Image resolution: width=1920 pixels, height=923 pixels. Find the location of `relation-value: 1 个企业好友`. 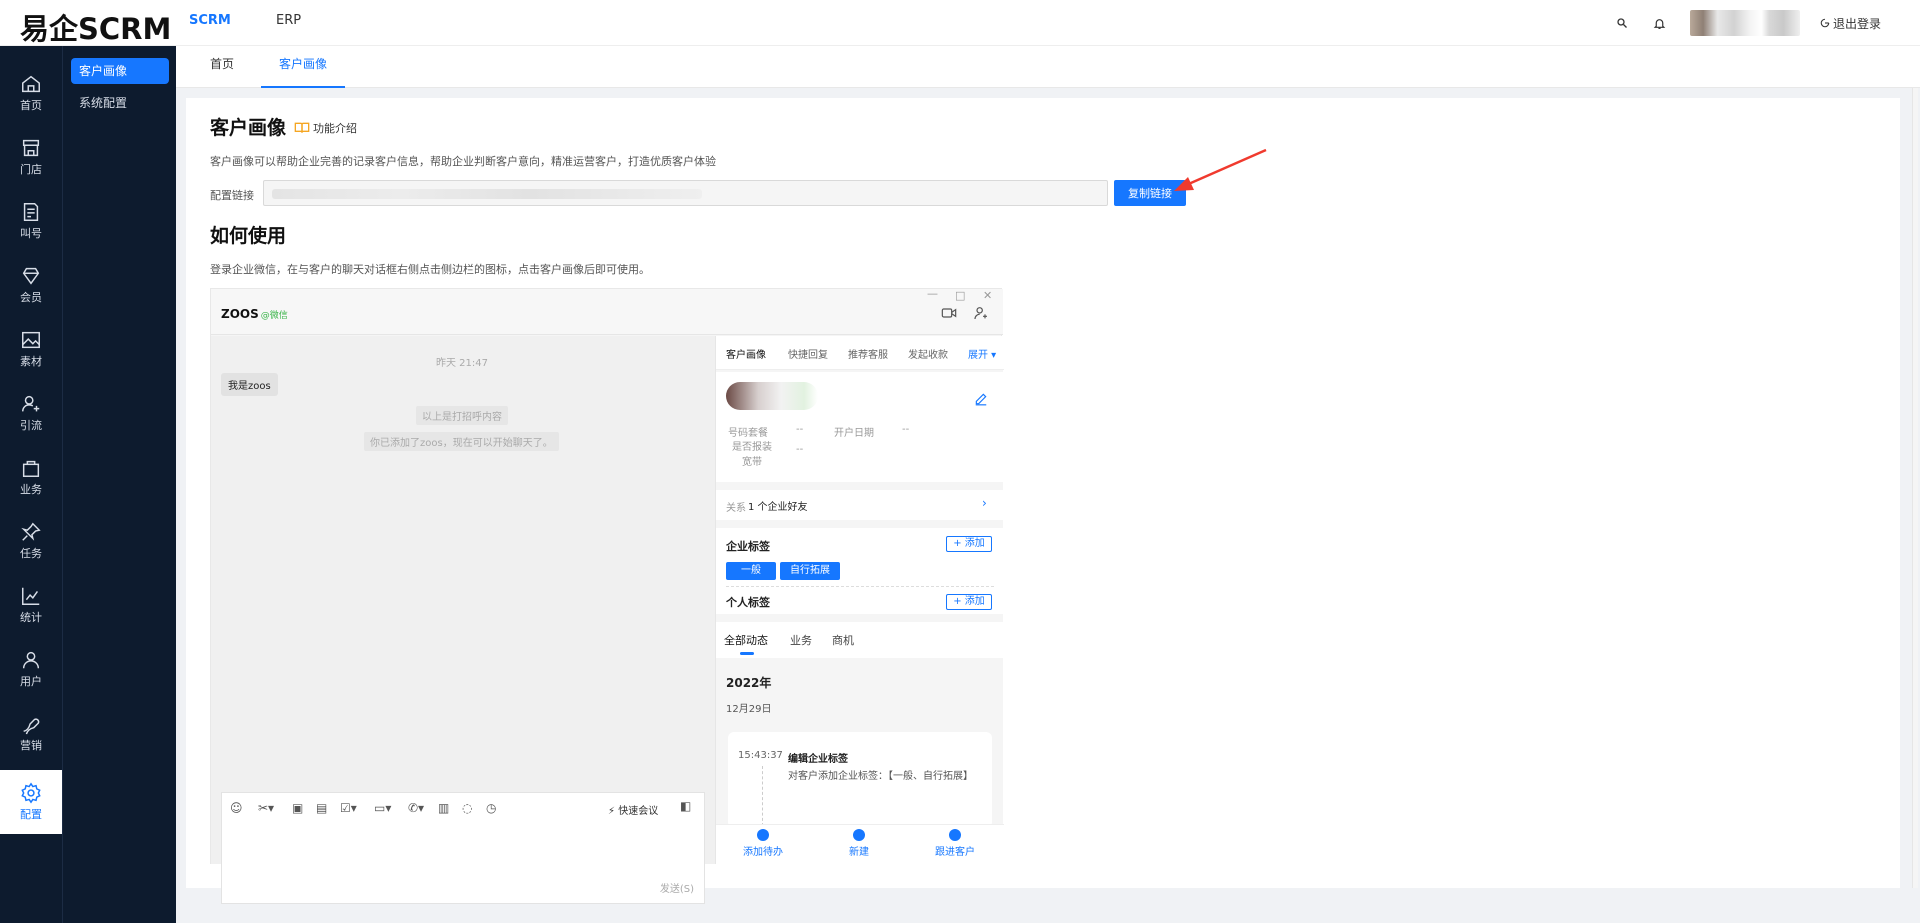

relation-value: 1 个企业好友 is located at coordinates (778, 507).